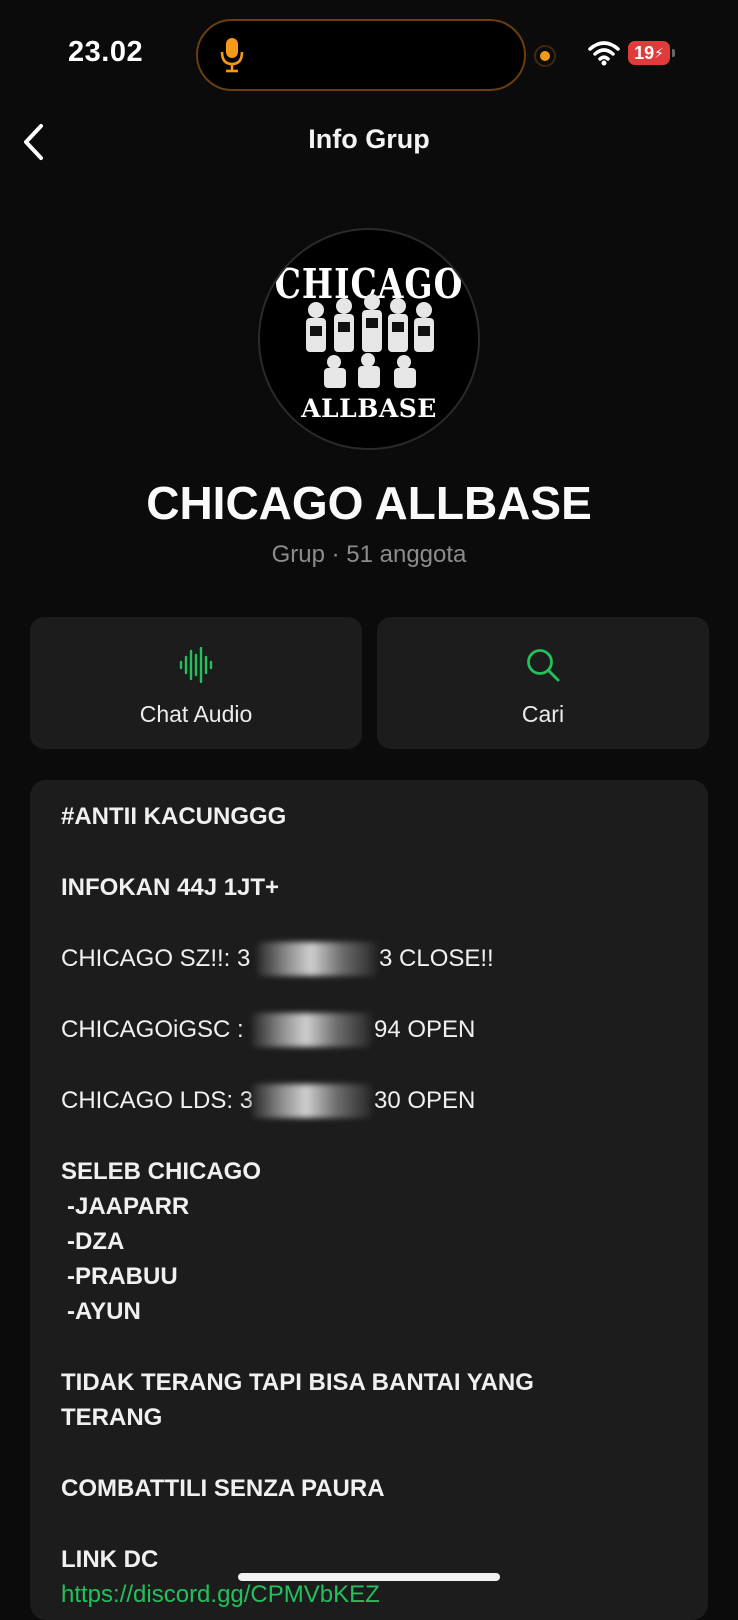 The height and width of the screenshot is (1620, 738). I want to click on description-line: TERANG, so click(112, 1417).